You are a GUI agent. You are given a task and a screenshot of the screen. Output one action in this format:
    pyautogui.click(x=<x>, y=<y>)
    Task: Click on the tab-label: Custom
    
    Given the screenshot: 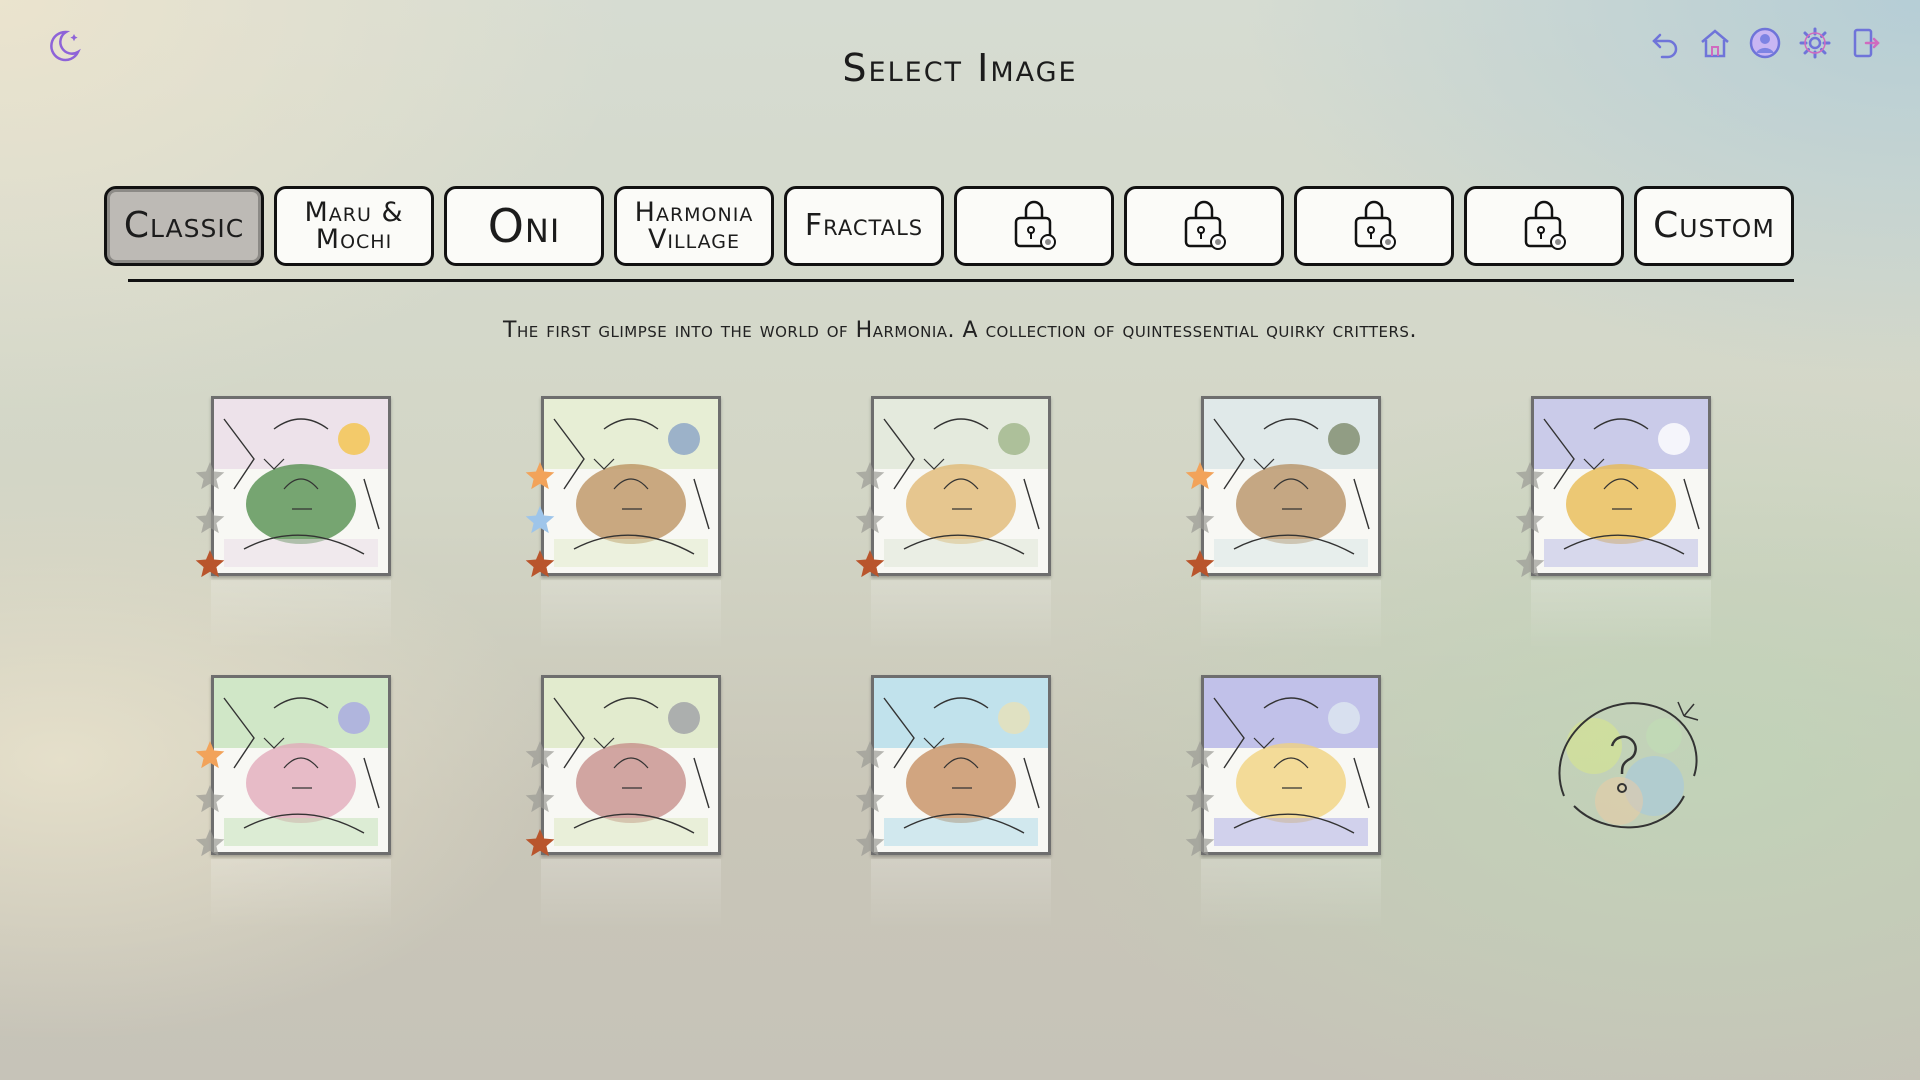 What is the action you would take?
    pyautogui.click(x=1714, y=225)
    